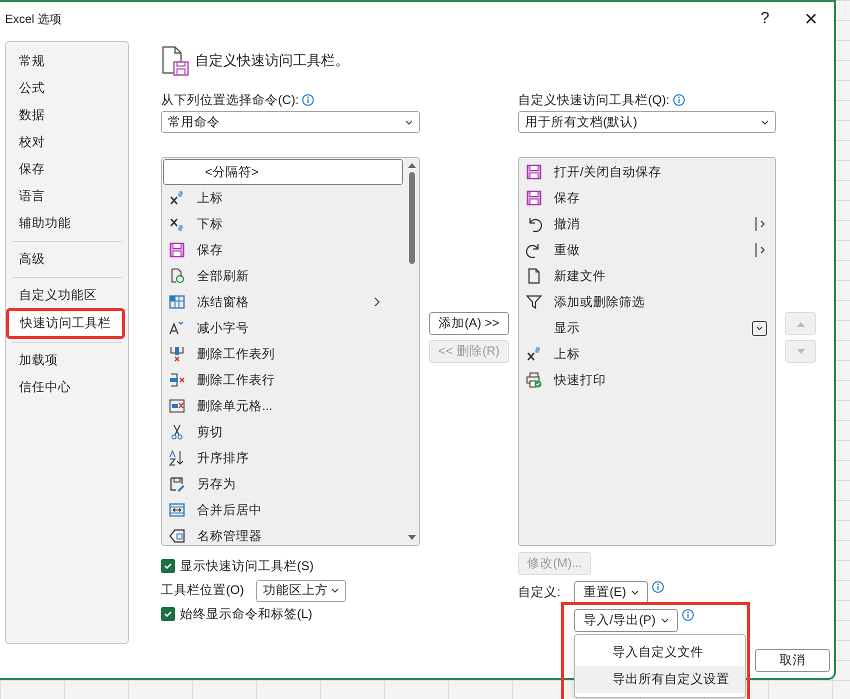 This screenshot has height=699, width=850. Describe the element at coordinates (177, 224) in the screenshot. I see `subscript-icon` at that location.